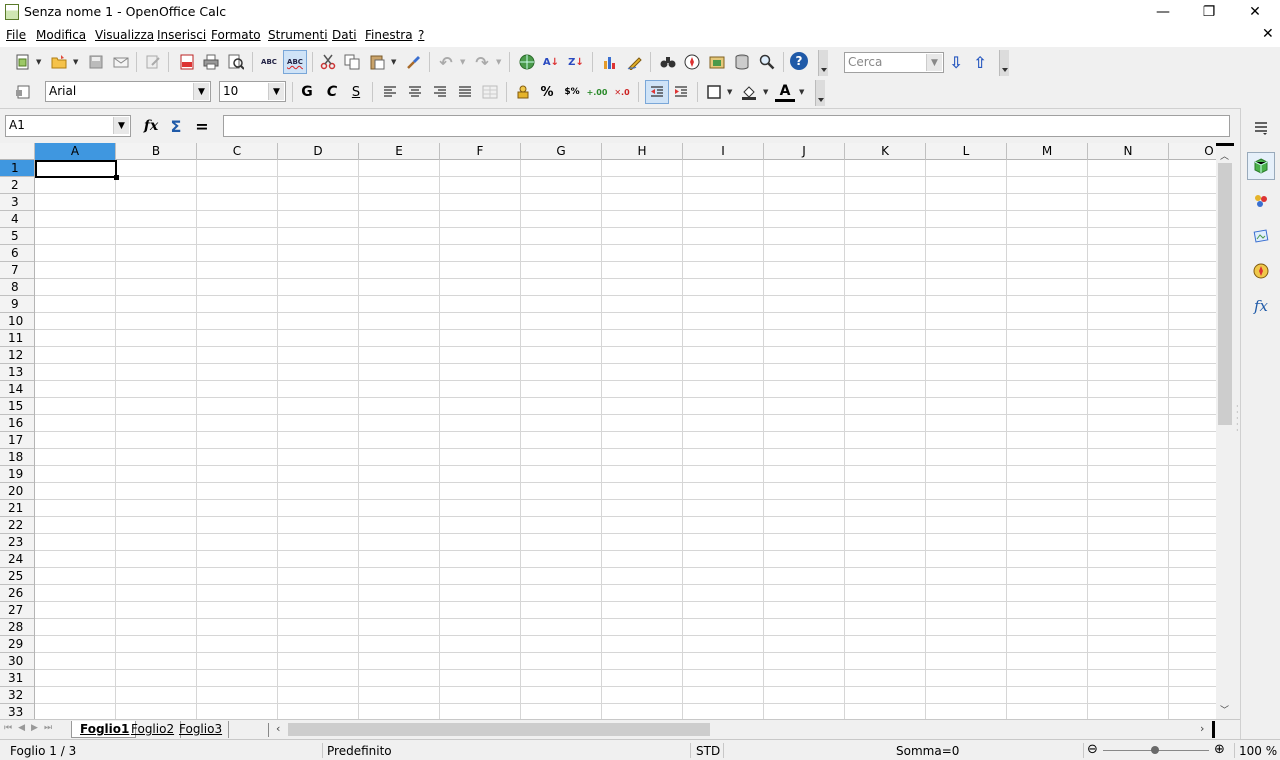 The image size is (1280, 760). I want to click on row-header-12: 12, so click(17, 355).